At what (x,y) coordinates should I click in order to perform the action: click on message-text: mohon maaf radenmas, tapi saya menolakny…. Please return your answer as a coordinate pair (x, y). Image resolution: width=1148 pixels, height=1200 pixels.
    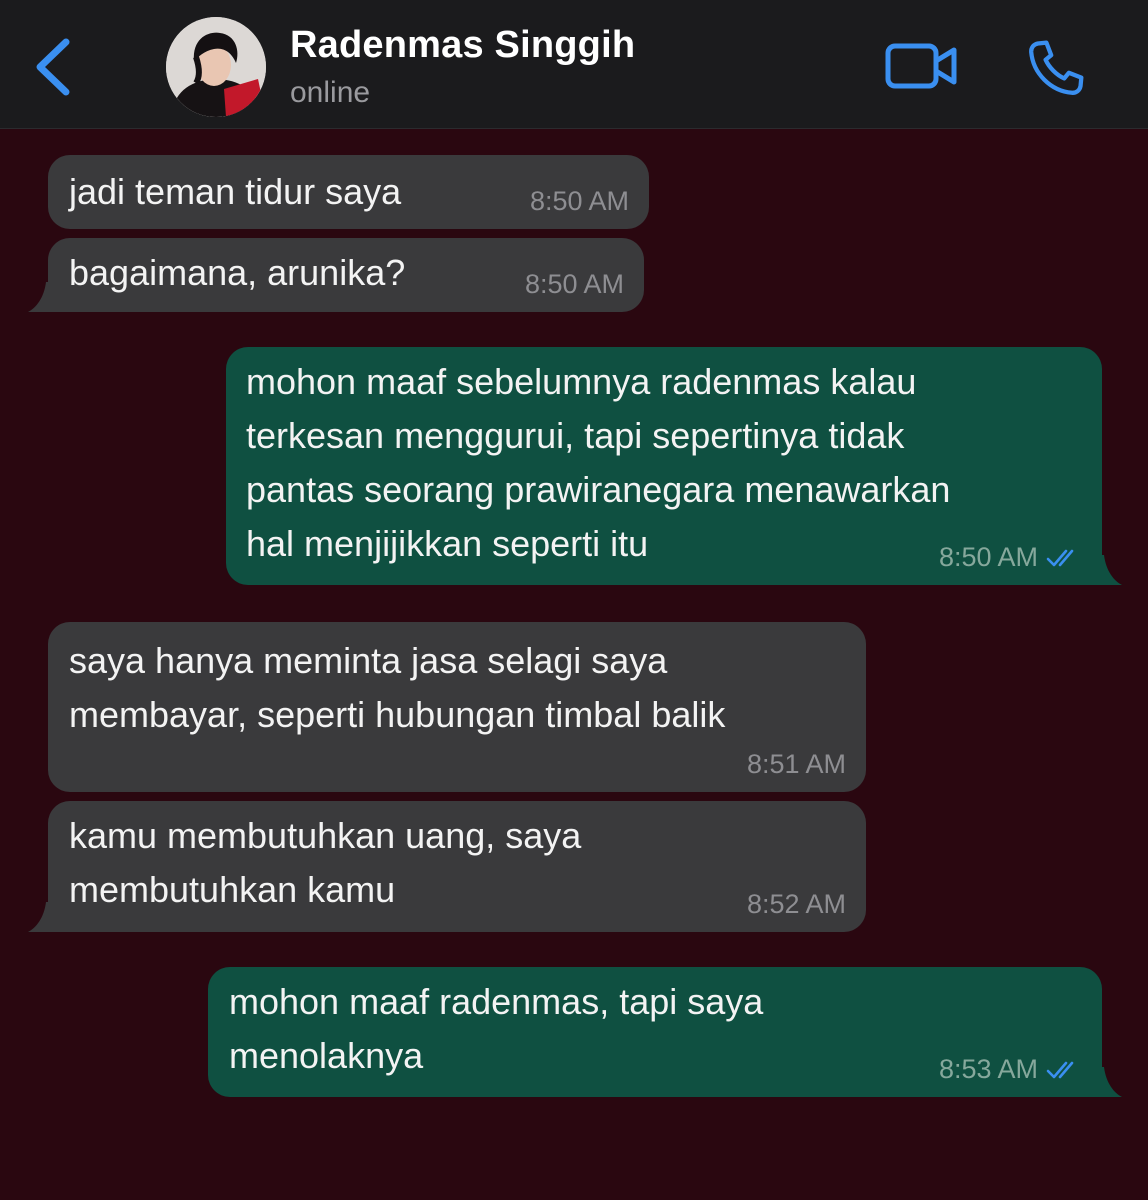
    Looking at the image, I should click on (496, 1028).